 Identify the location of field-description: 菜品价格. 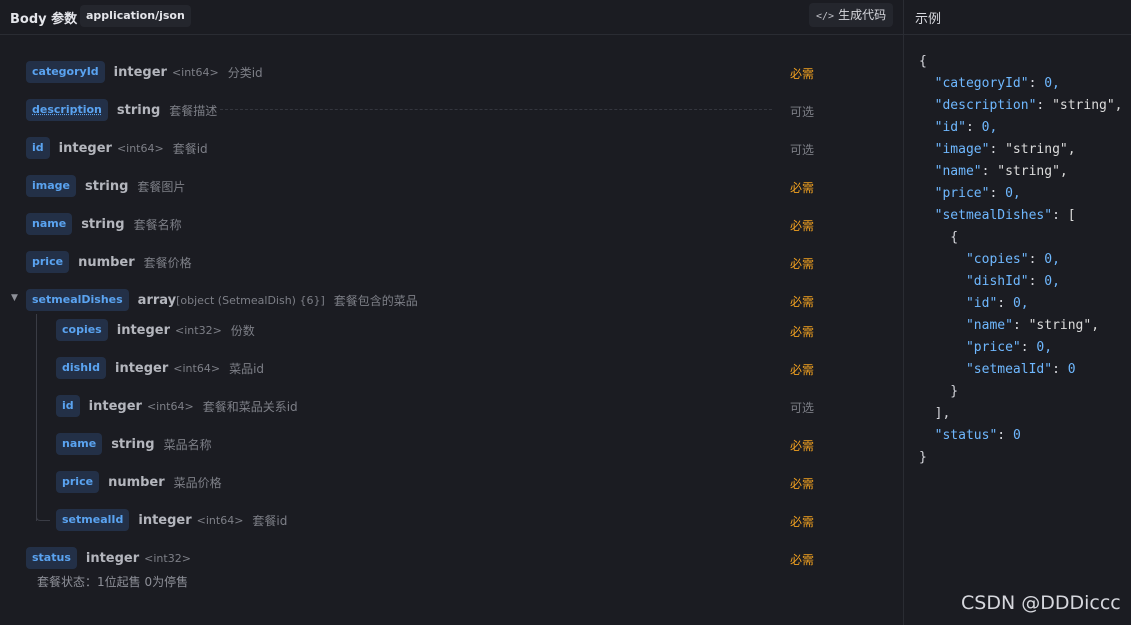
(197, 482).